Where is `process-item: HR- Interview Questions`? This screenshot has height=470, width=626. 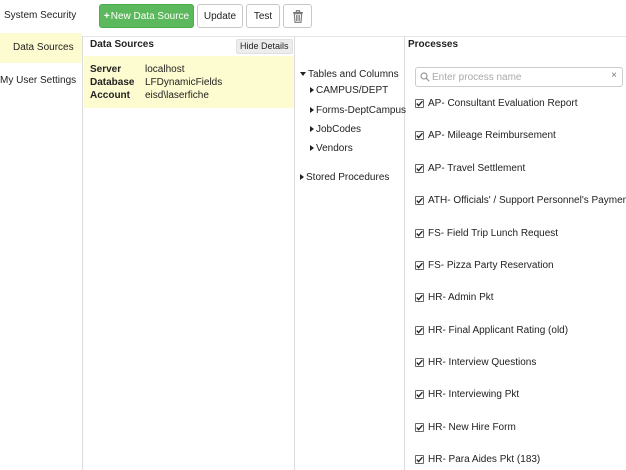 process-item: HR- Interview Questions is located at coordinates (520, 363).